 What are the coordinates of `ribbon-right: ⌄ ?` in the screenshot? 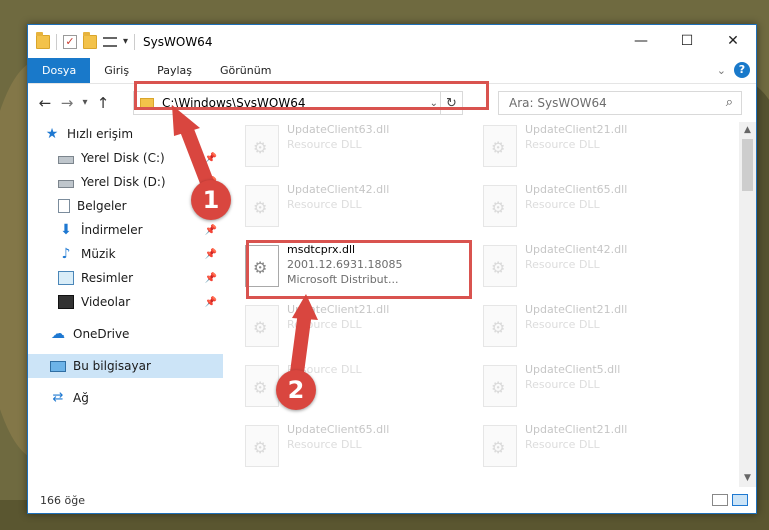 It's located at (733, 70).